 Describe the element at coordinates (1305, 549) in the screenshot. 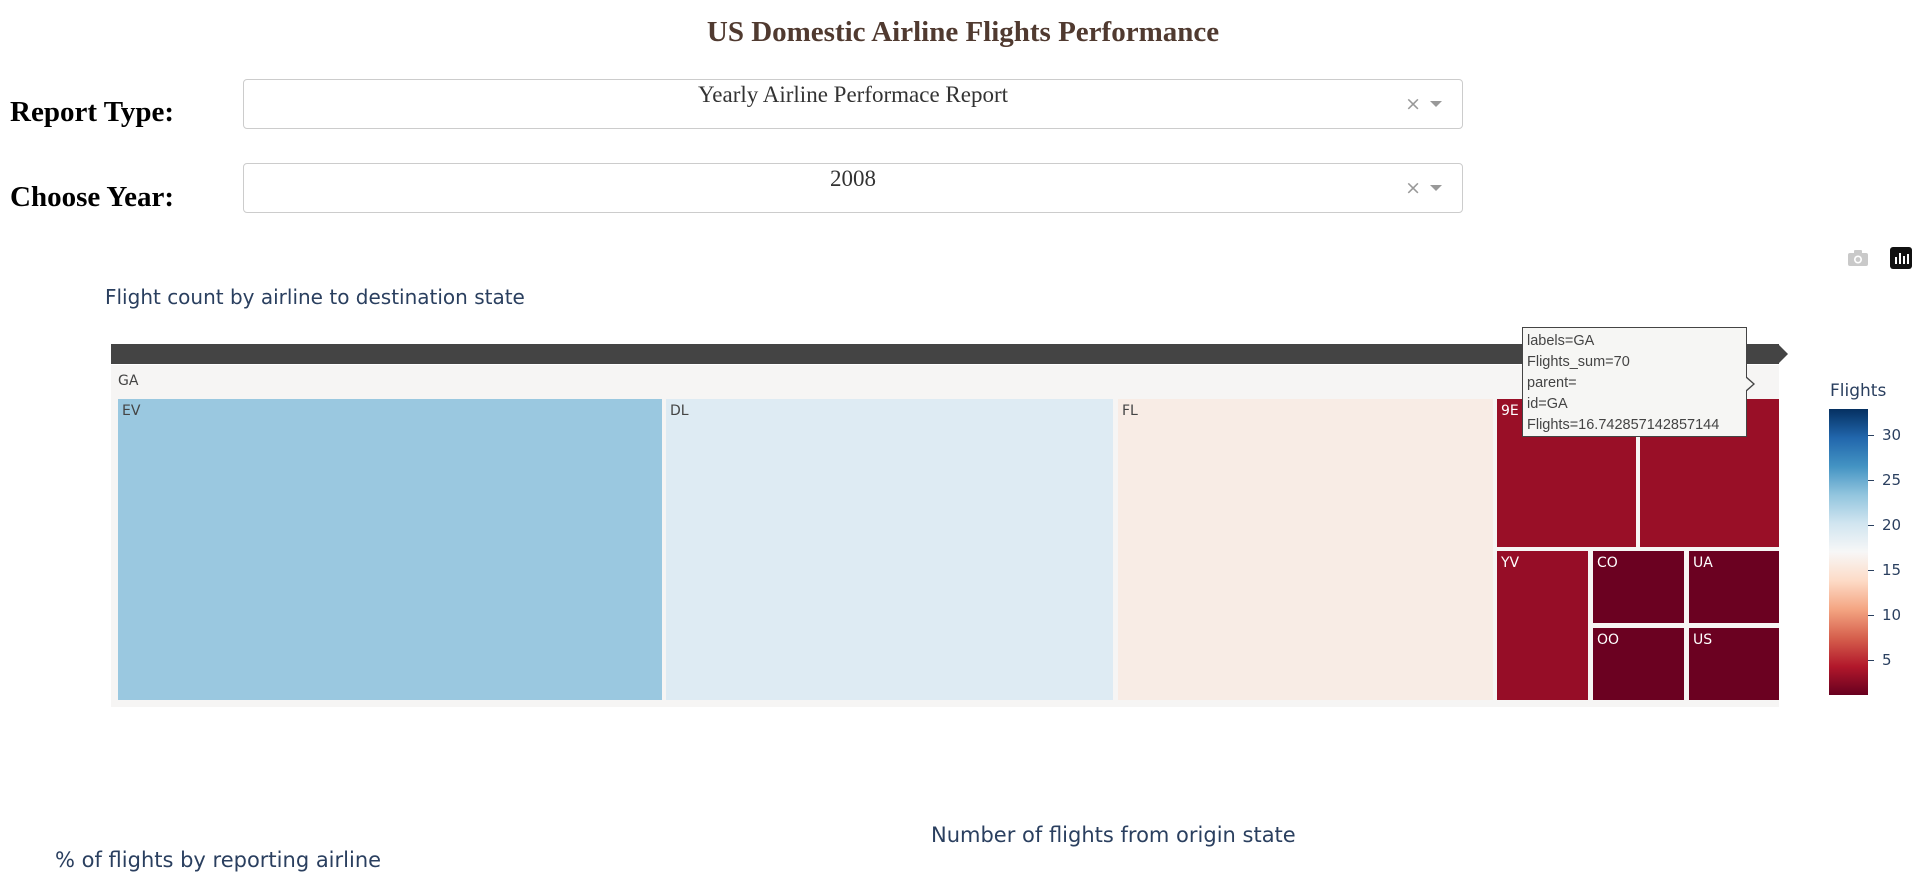

I see `treemap-cell: FL` at that location.